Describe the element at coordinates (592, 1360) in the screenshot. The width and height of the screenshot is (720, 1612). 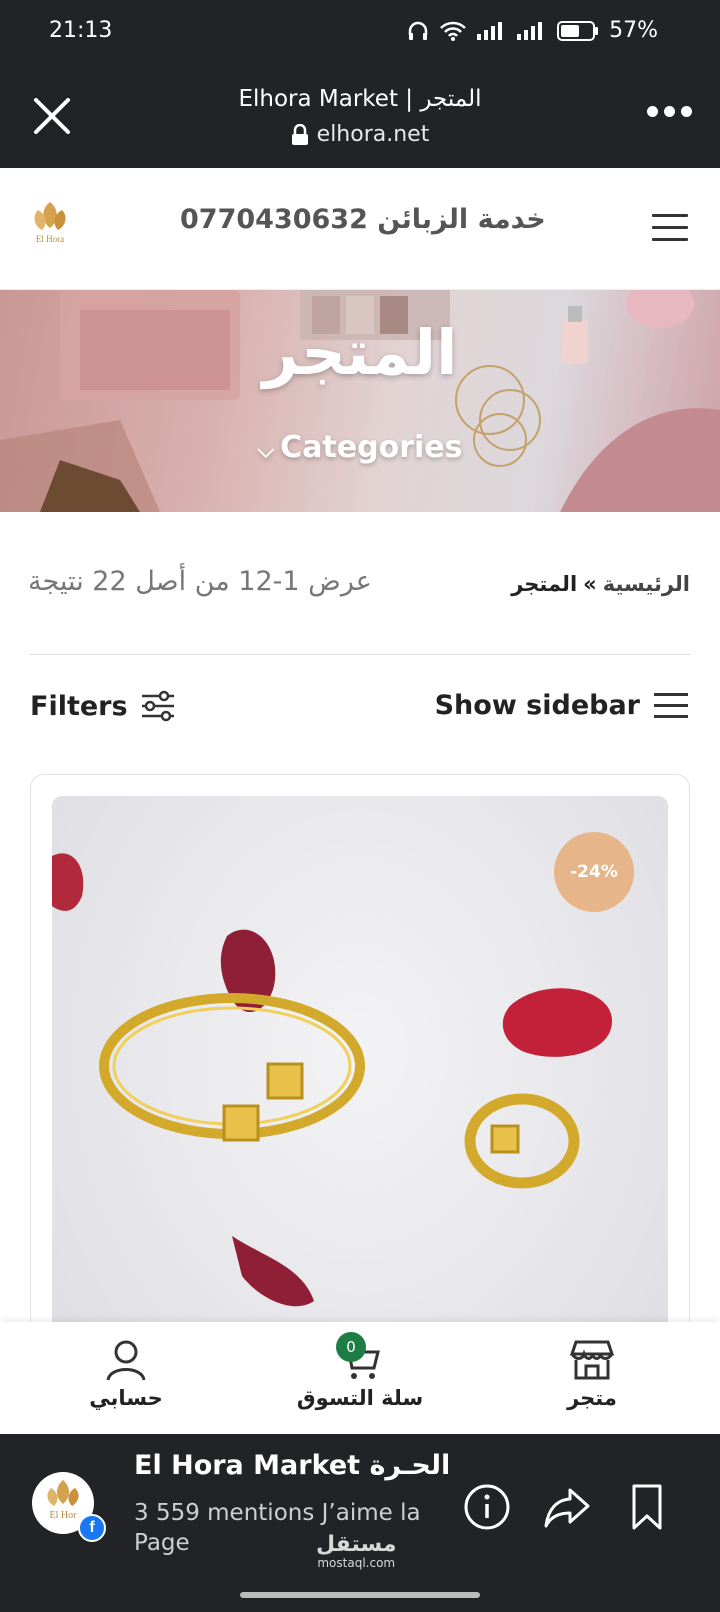
I see `store-icon` at that location.